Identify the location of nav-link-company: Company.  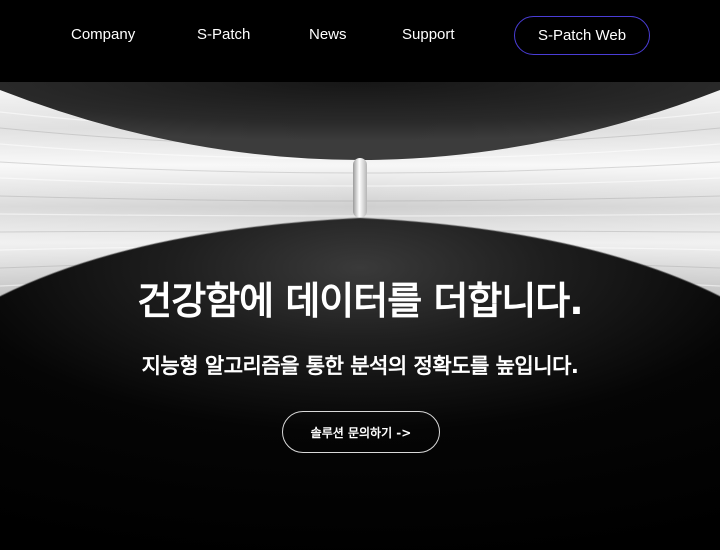
(103, 35).